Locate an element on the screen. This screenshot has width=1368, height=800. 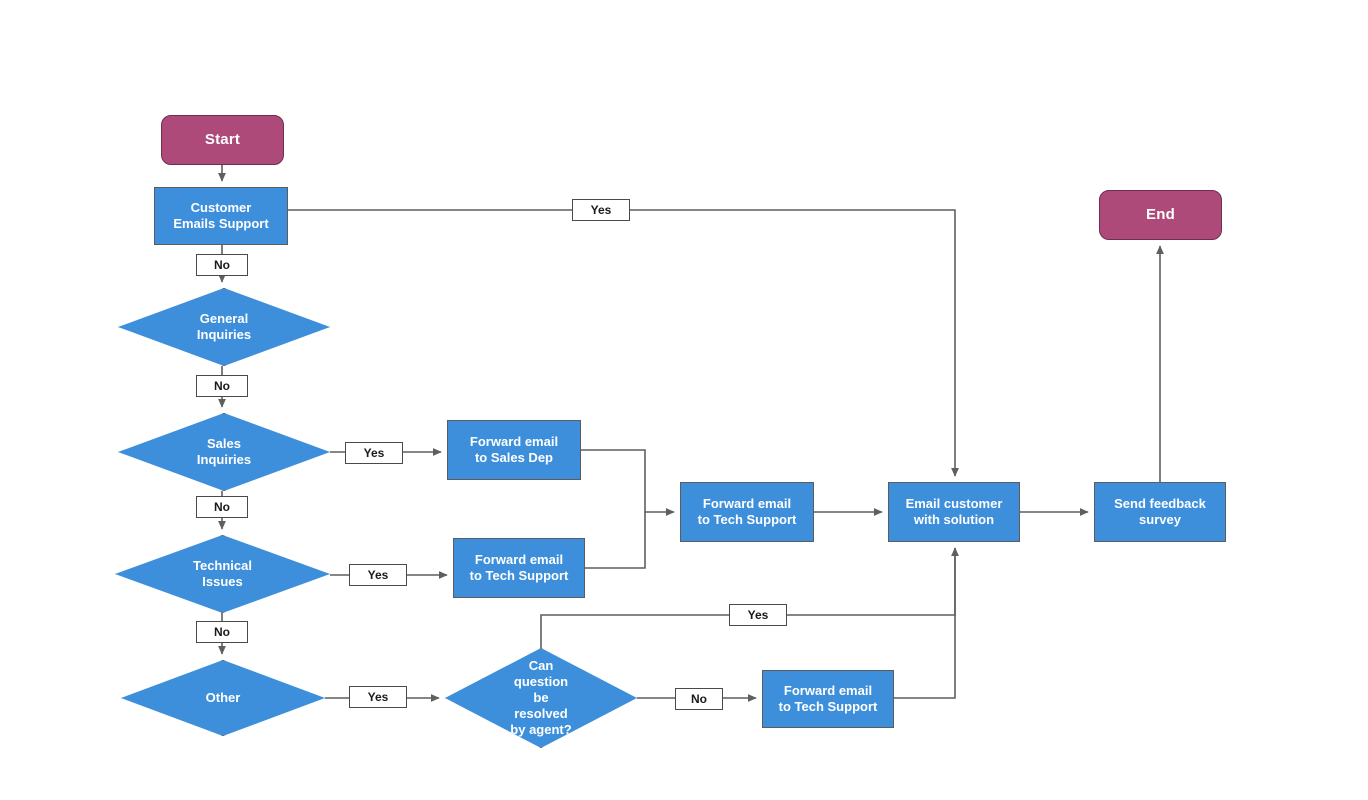
edge-label-lbl_yes_other: Yes is located at coordinates (378, 697).